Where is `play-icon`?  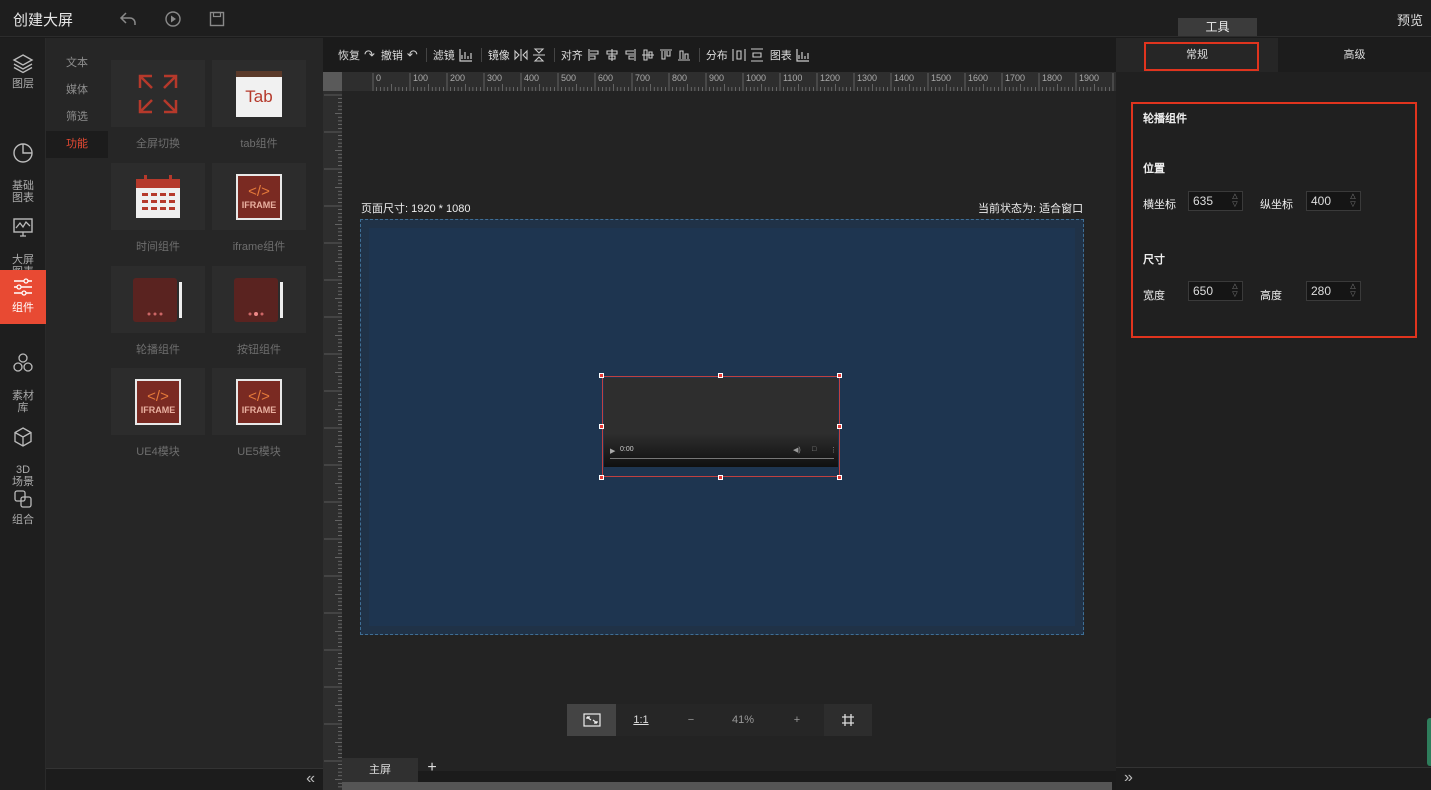
play-icon is located at coordinates (173, 19).